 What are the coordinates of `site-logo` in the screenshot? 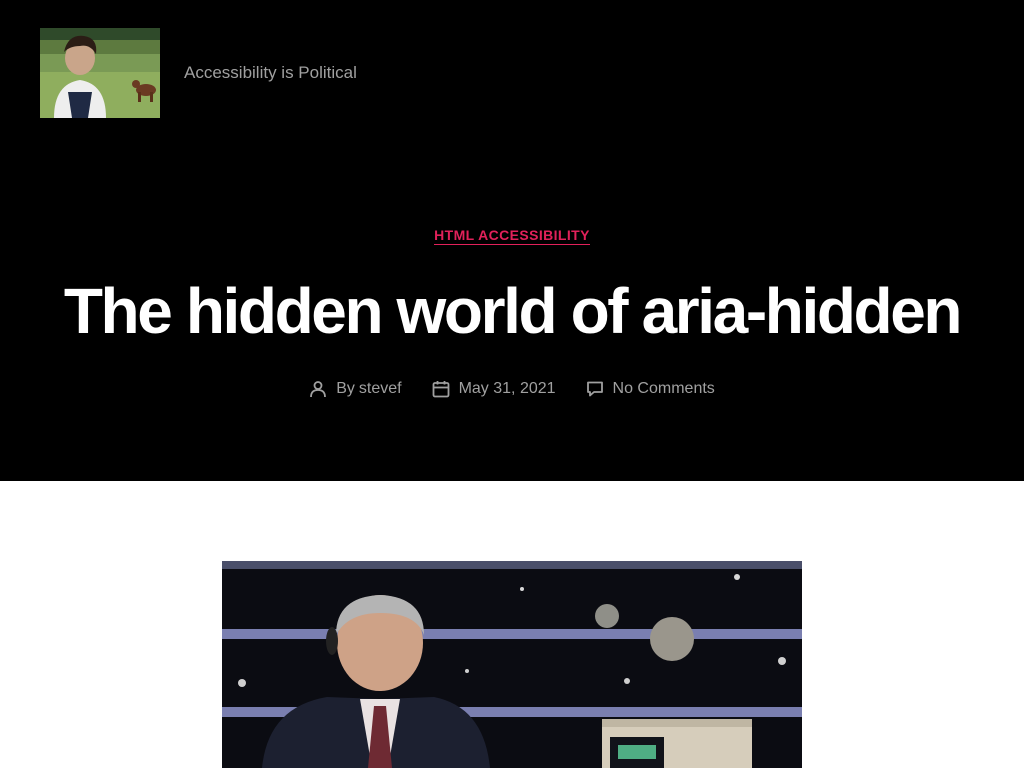 It's located at (100, 73).